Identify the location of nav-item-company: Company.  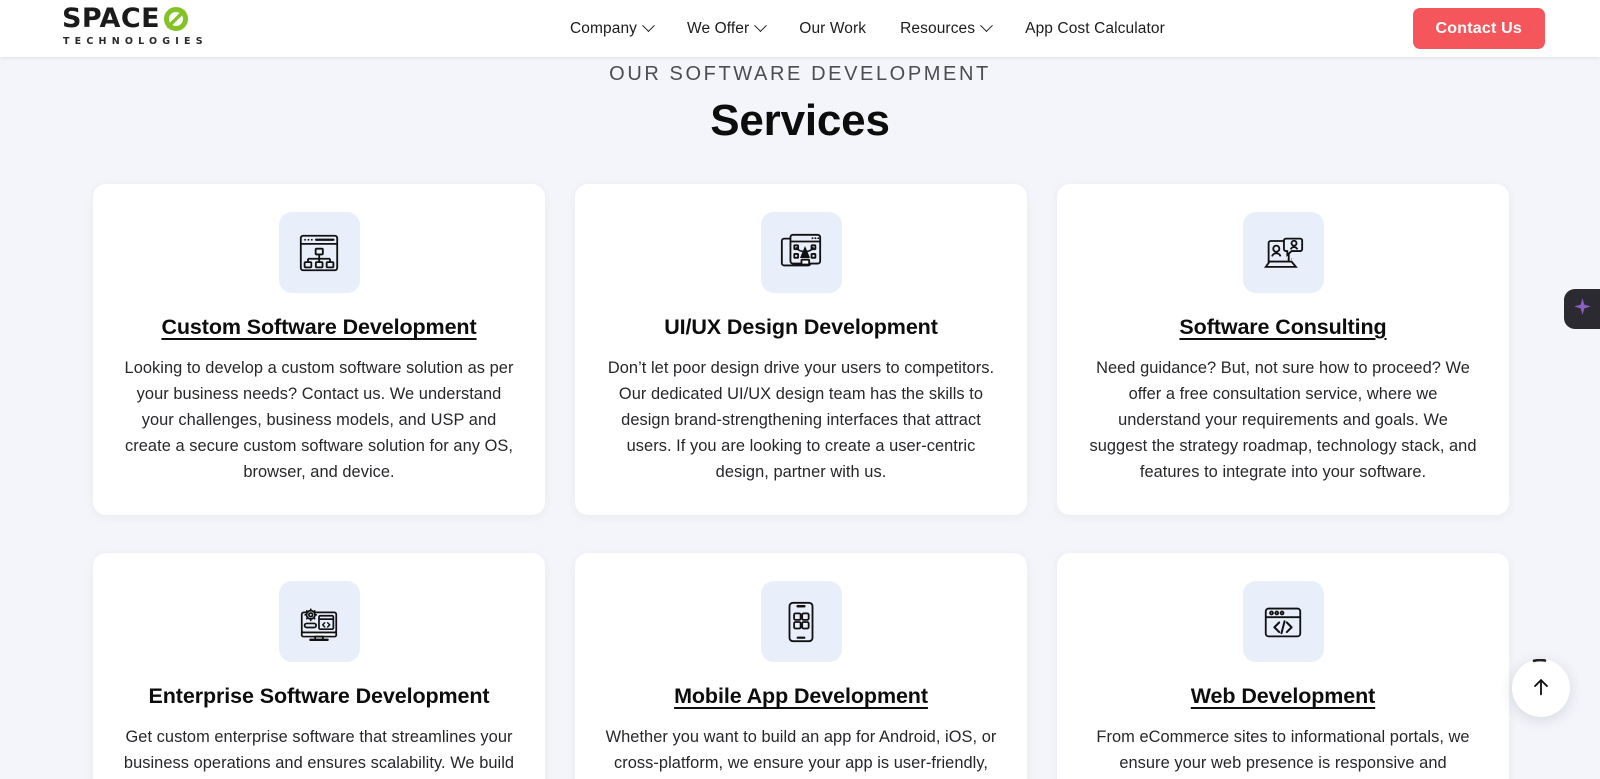
(612, 28).